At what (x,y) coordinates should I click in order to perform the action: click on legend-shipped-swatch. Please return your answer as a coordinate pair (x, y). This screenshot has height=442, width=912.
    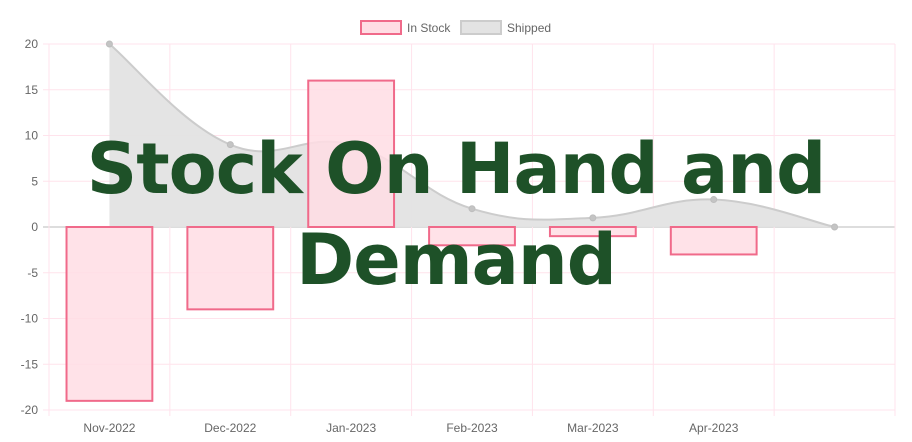
    Looking at the image, I should click on (481, 27).